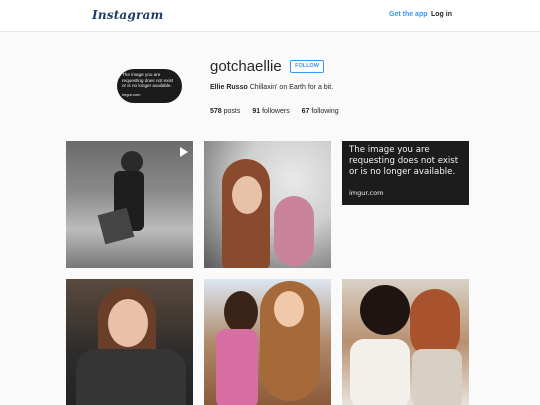  What do you see at coordinates (232, 111) in the screenshot?
I see `posts-label: posts` at bounding box center [232, 111].